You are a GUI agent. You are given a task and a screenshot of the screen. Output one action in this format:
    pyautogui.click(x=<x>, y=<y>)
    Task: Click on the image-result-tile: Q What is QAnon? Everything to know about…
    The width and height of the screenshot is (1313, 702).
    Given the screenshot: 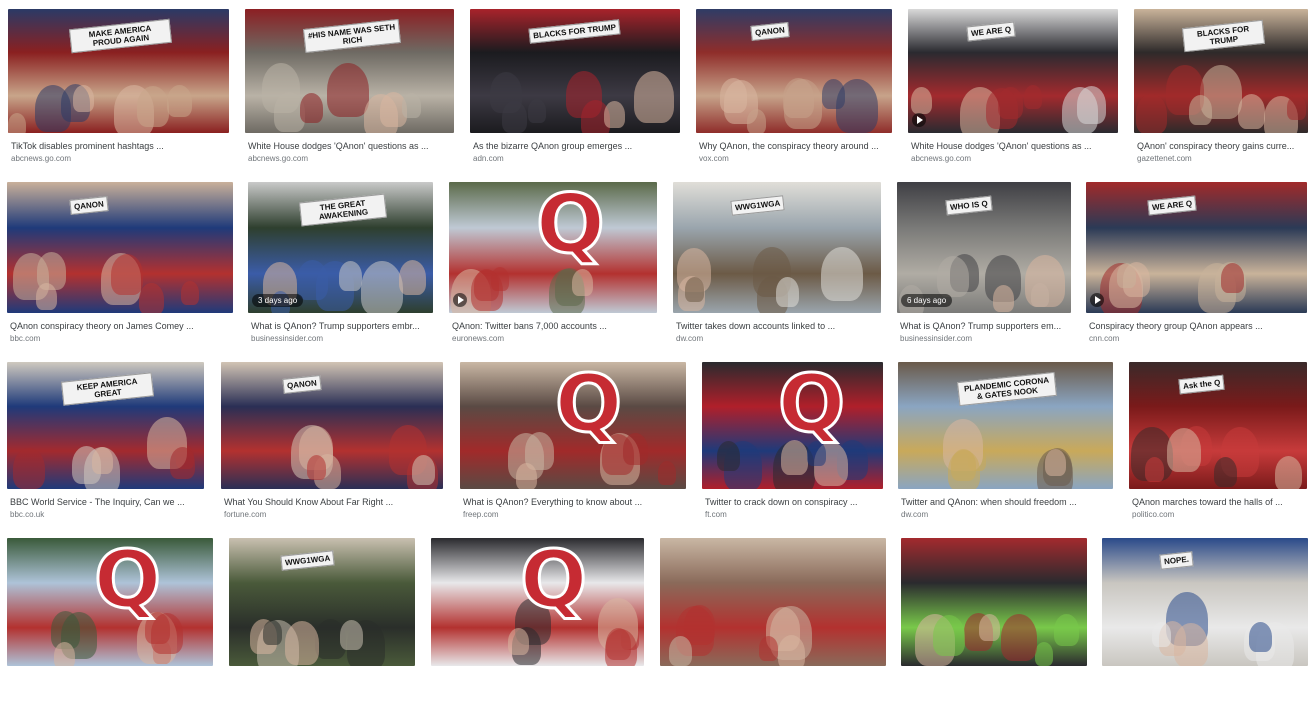 What is the action you would take?
    pyautogui.click(x=573, y=443)
    